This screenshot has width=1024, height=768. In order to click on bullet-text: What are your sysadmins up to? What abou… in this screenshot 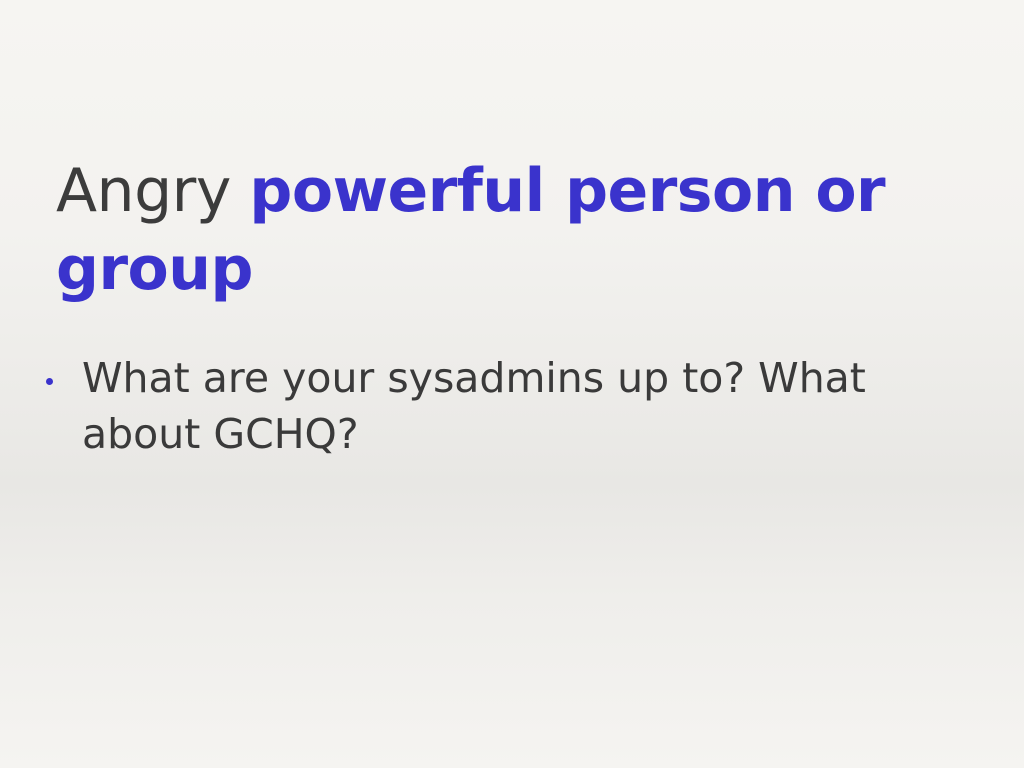, I will do `click(474, 406)`.